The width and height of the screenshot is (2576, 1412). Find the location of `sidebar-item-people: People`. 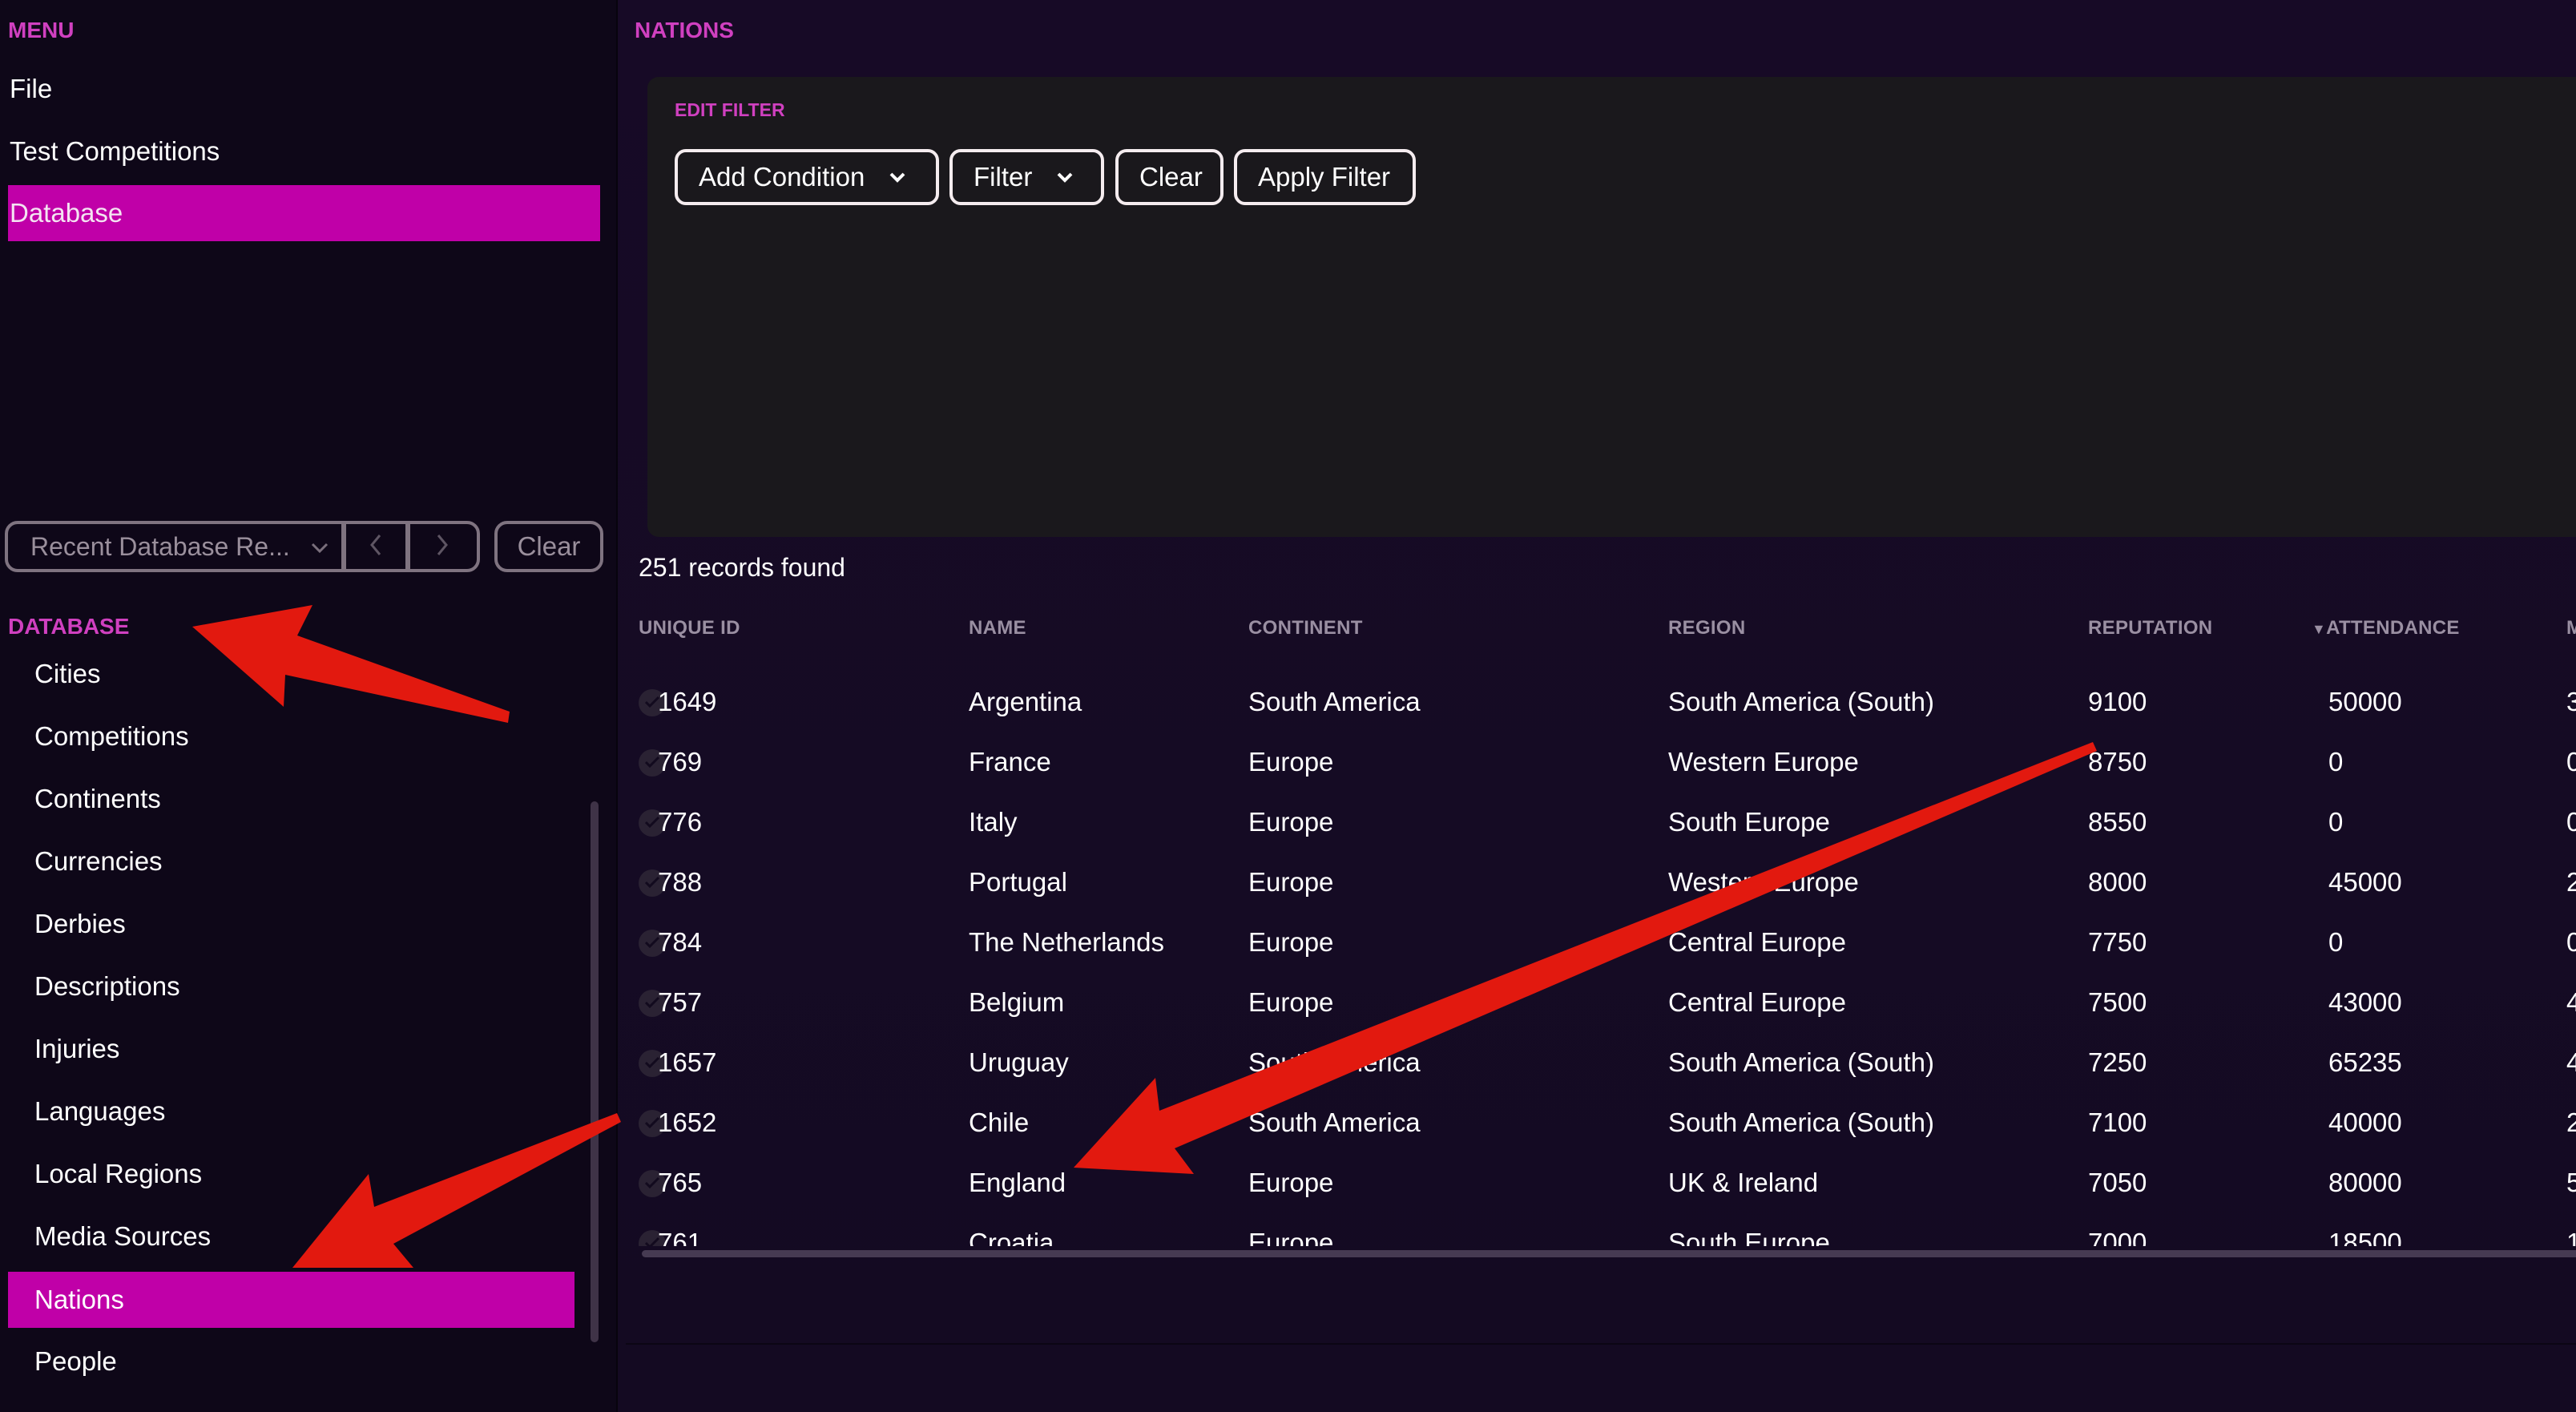

sidebar-item-people: People is located at coordinates (291, 1362).